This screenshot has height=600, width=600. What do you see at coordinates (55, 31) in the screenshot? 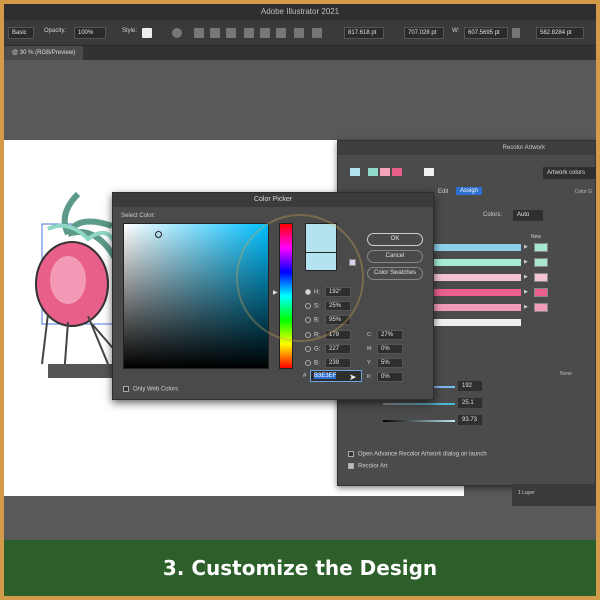
I see `opacity-label: Opacity:` at bounding box center [55, 31].